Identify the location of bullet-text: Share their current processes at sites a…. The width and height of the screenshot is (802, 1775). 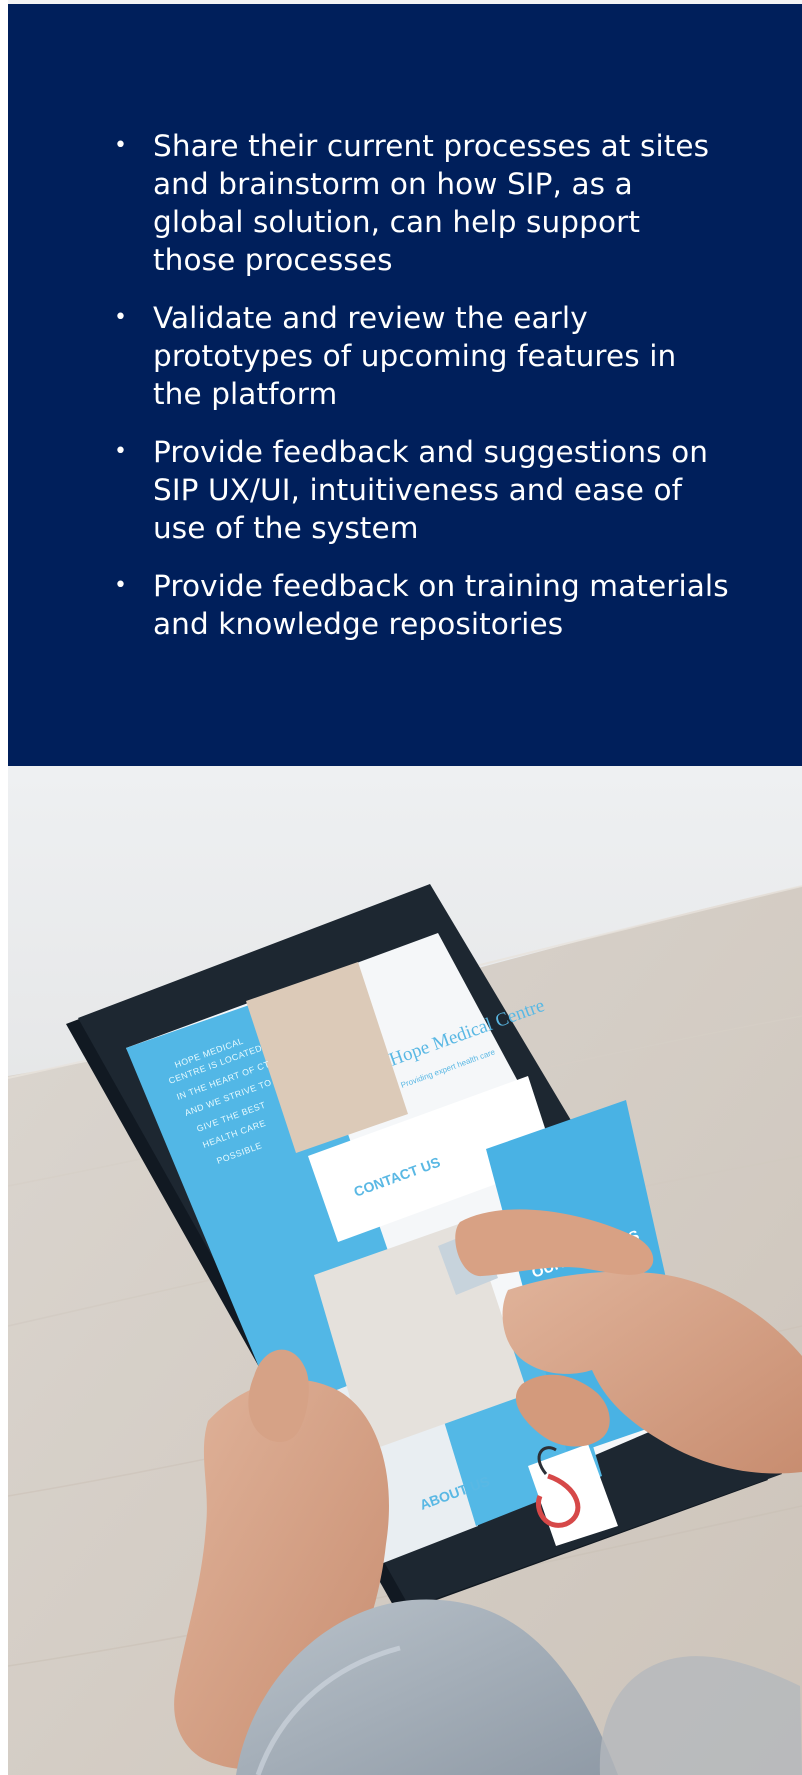
(431, 203).